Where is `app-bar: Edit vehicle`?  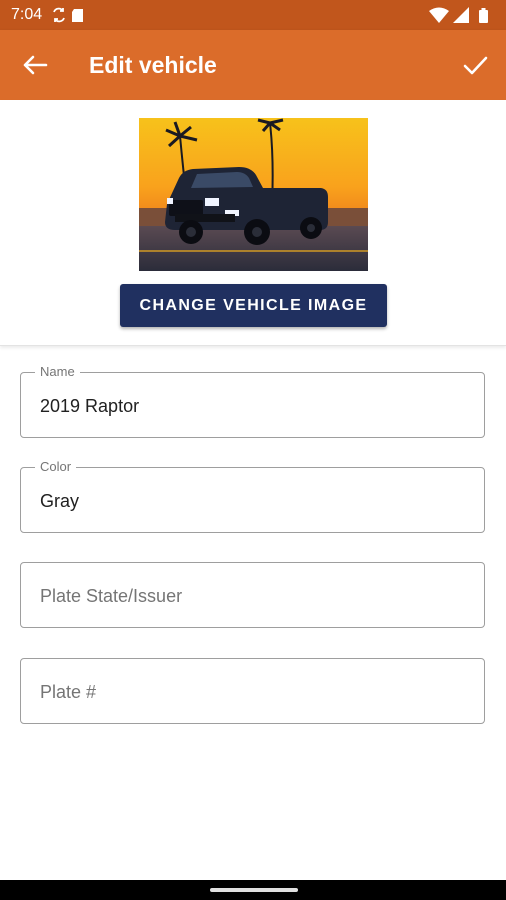
app-bar: Edit vehicle is located at coordinates (253, 65).